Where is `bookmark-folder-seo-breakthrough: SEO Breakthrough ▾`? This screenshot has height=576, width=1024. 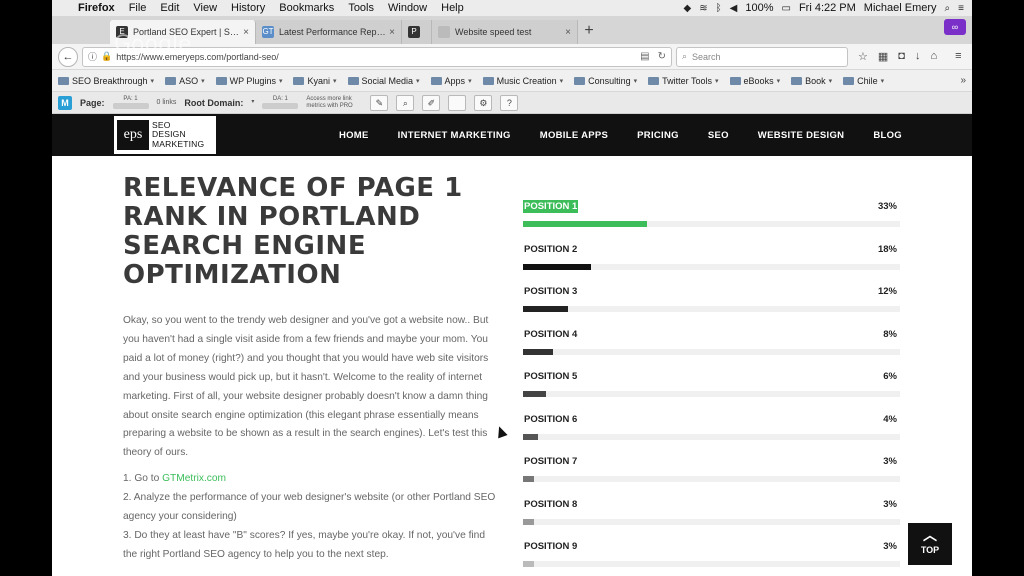 bookmark-folder-seo-breakthrough: SEO Breakthrough ▾ is located at coordinates (106, 81).